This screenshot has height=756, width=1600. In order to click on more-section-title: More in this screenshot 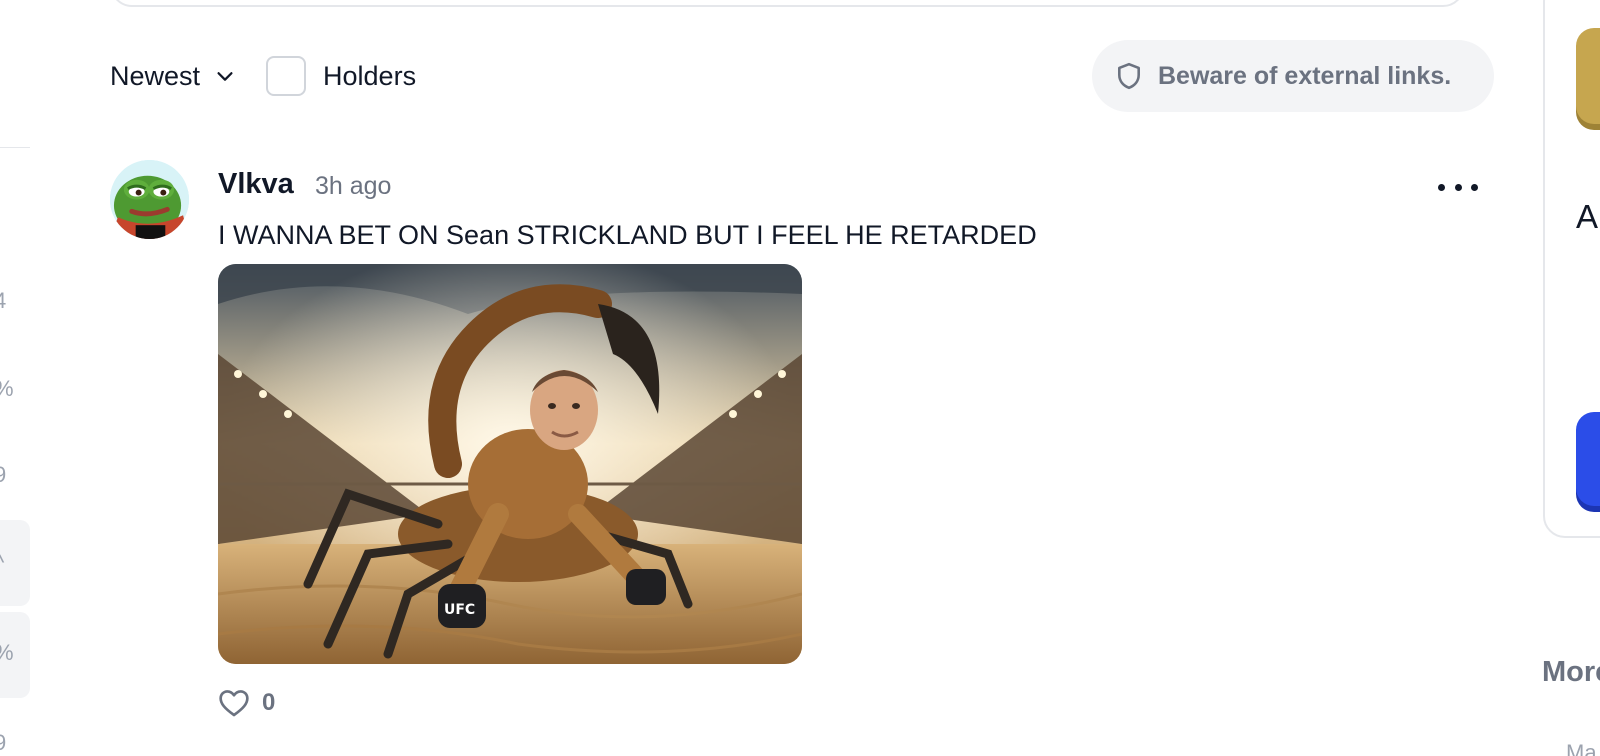, I will do `click(1571, 672)`.